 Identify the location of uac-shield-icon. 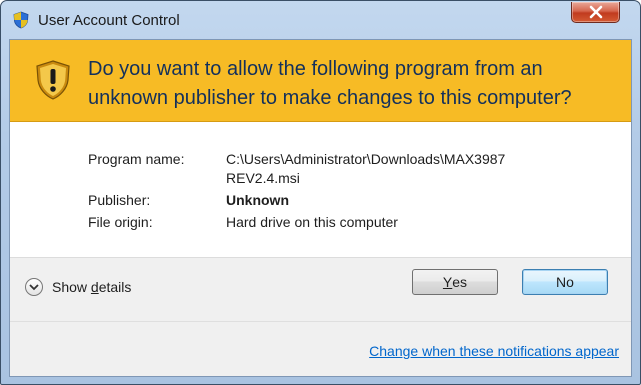
(21, 20).